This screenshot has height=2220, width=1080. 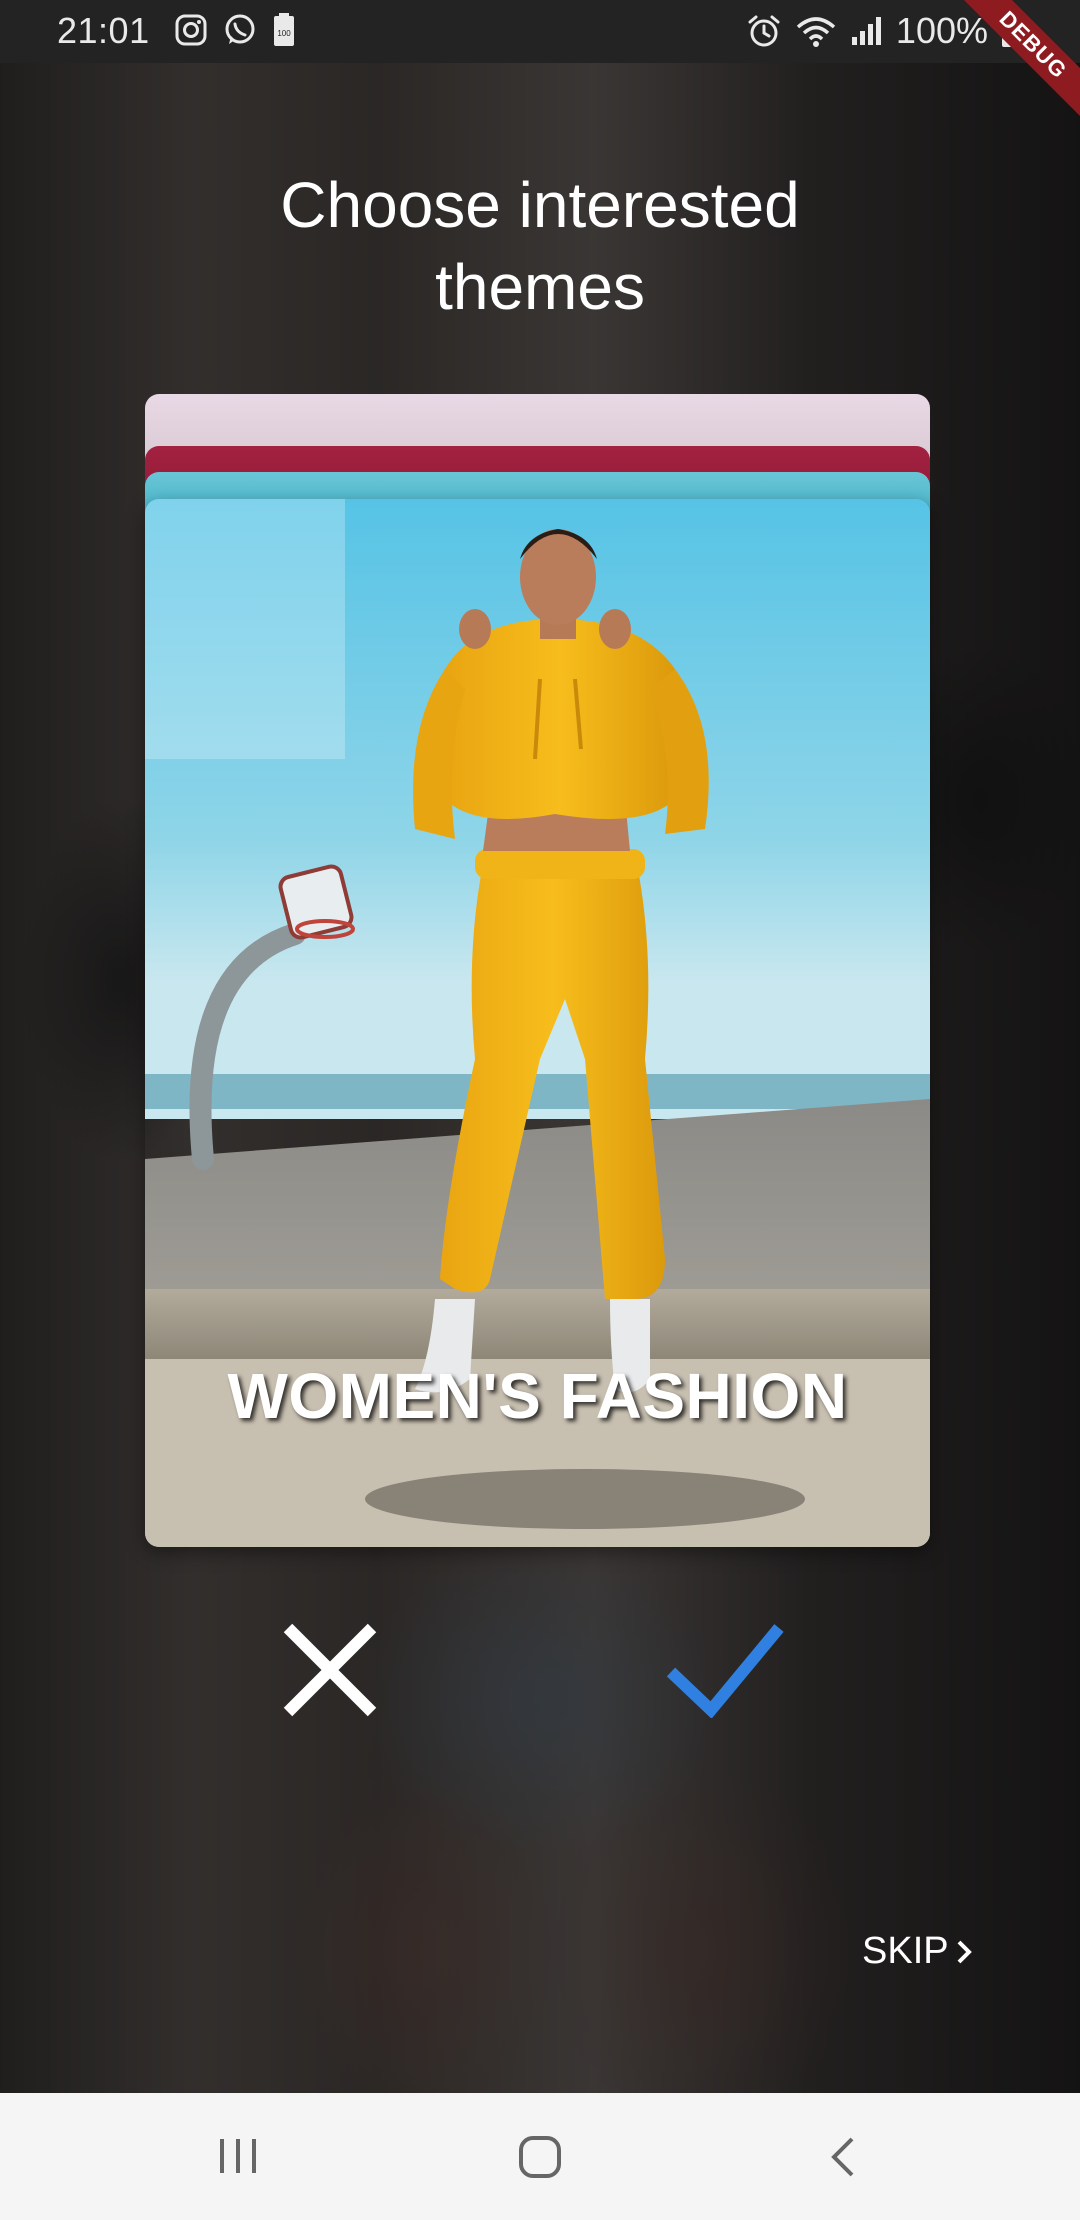 What do you see at coordinates (941, 30) in the screenshot?
I see `battery-percentage: 100%` at bounding box center [941, 30].